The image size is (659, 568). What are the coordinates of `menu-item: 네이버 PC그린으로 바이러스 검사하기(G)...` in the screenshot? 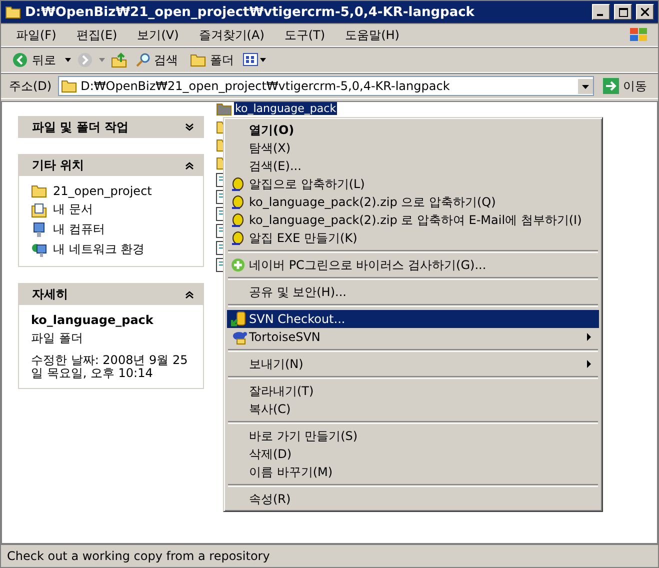 It's located at (413, 265).